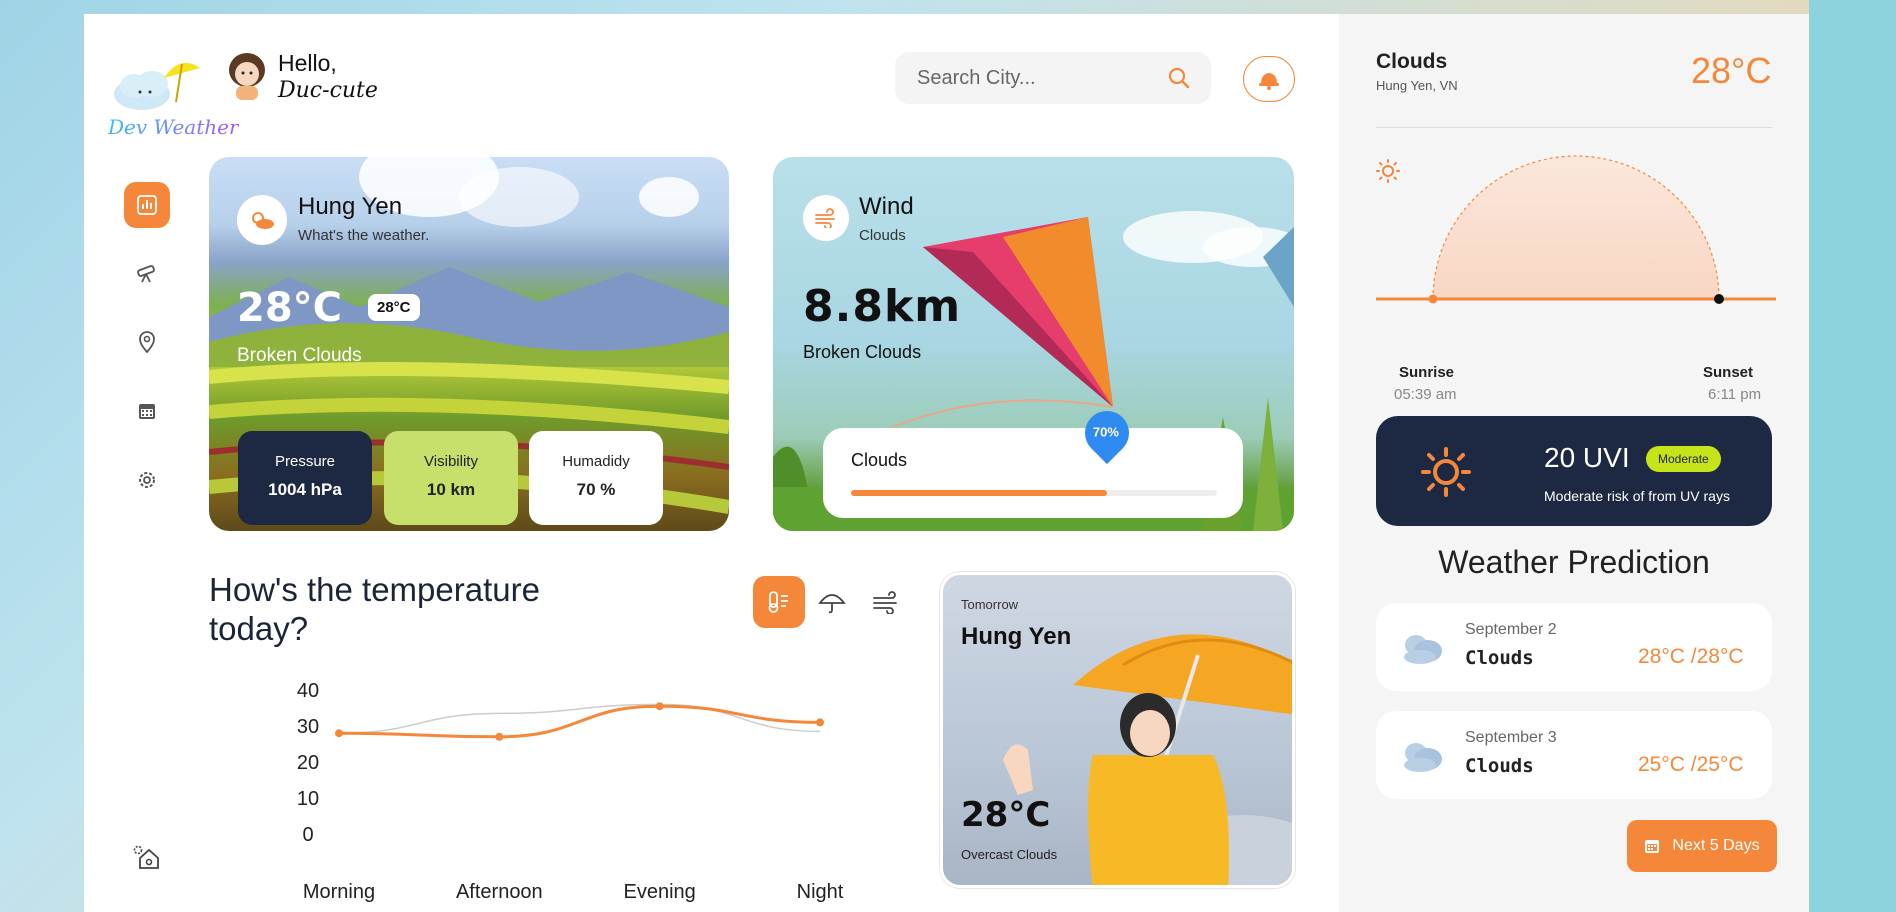 This screenshot has height=912, width=1896. Describe the element at coordinates (1427, 372) in the screenshot. I see `sunrise-label: Sunrise` at that location.